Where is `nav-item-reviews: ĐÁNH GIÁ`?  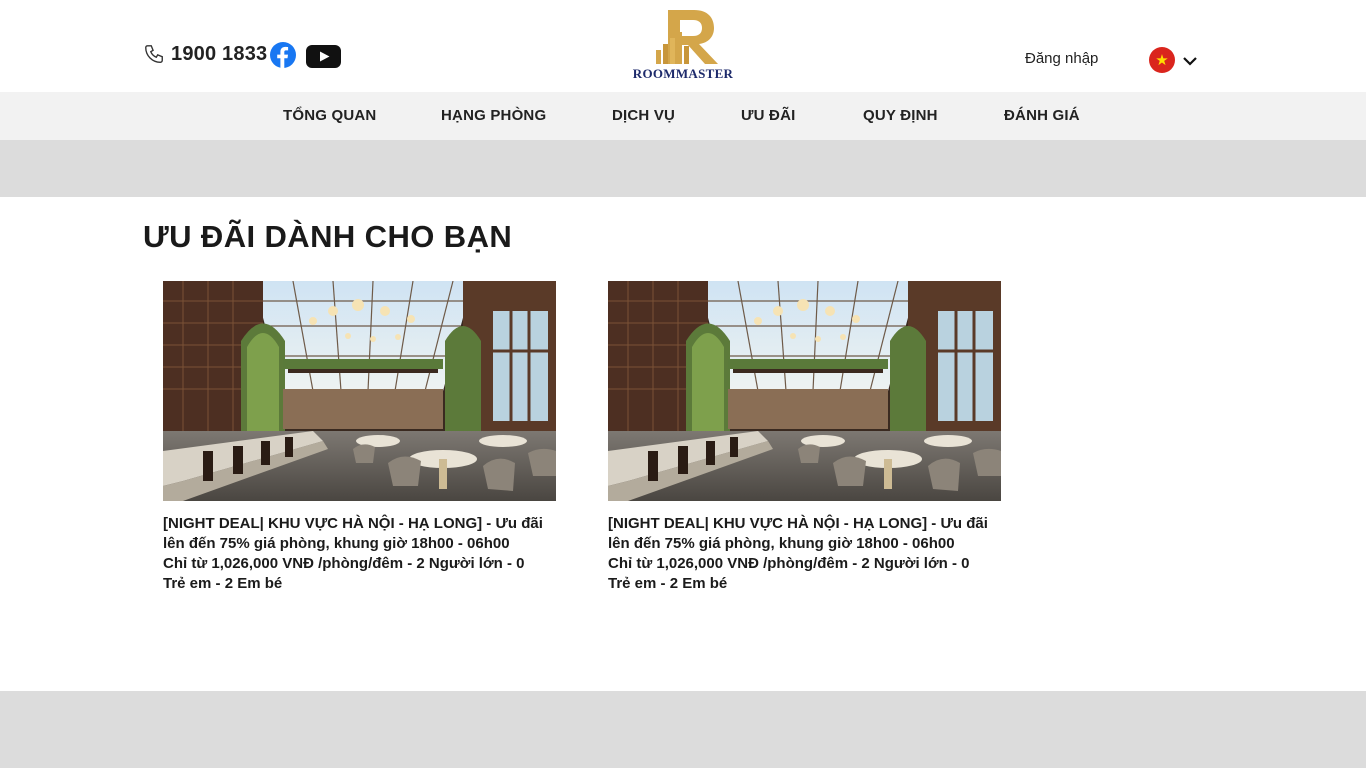 nav-item-reviews: ĐÁNH GIÁ is located at coordinates (1042, 115).